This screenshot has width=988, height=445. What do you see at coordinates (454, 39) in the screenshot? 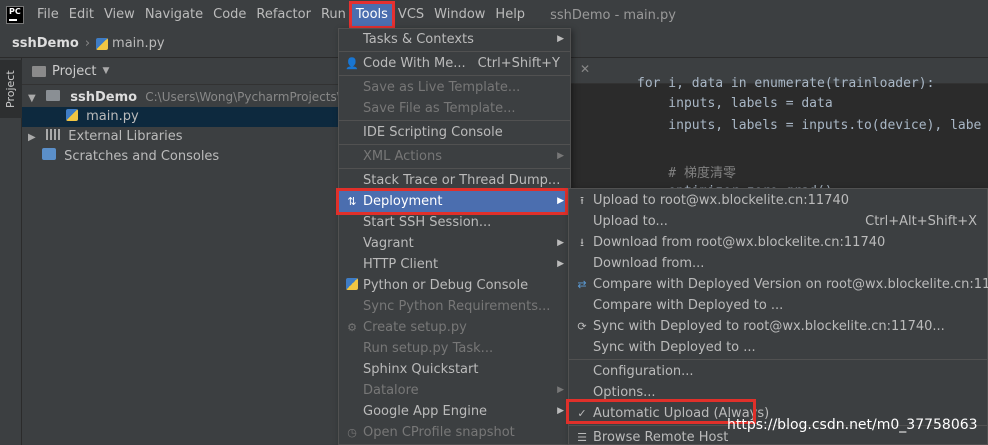
I see `menu-item-tasks-contexts: Tasks & Contexts ▶` at bounding box center [454, 39].